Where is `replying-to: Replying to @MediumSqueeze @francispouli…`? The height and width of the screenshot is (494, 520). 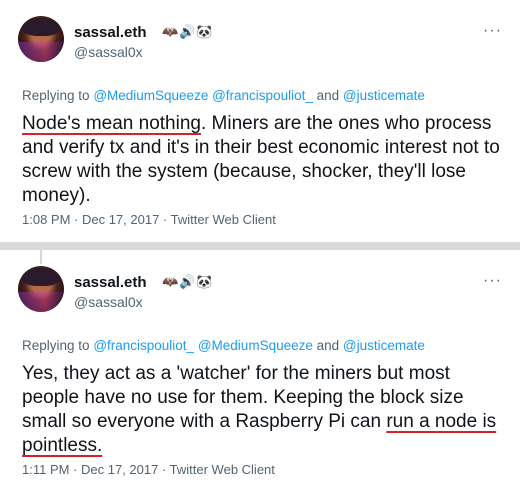
replying-to: Replying to @MediumSqueeze @francispouli… is located at coordinates (223, 95).